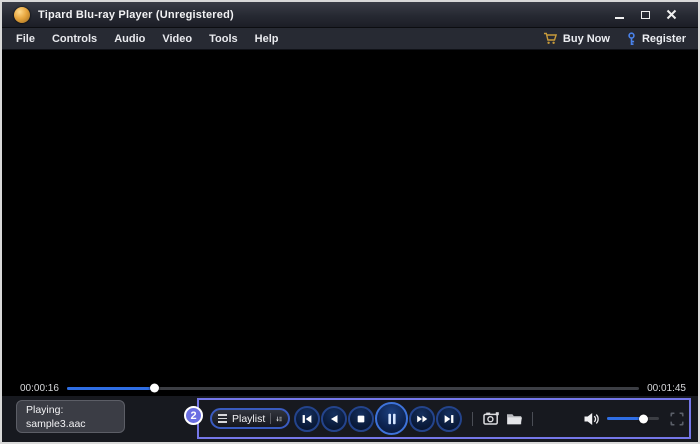 The image size is (700, 444). What do you see at coordinates (586, 38) in the screenshot?
I see `buy-now-label: Buy Now` at bounding box center [586, 38].